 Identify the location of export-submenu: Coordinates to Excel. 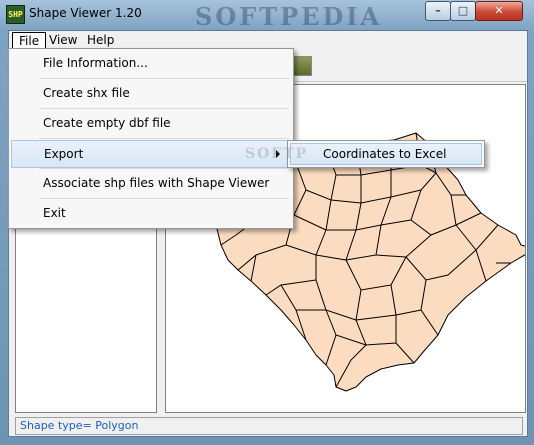
(386, 154).